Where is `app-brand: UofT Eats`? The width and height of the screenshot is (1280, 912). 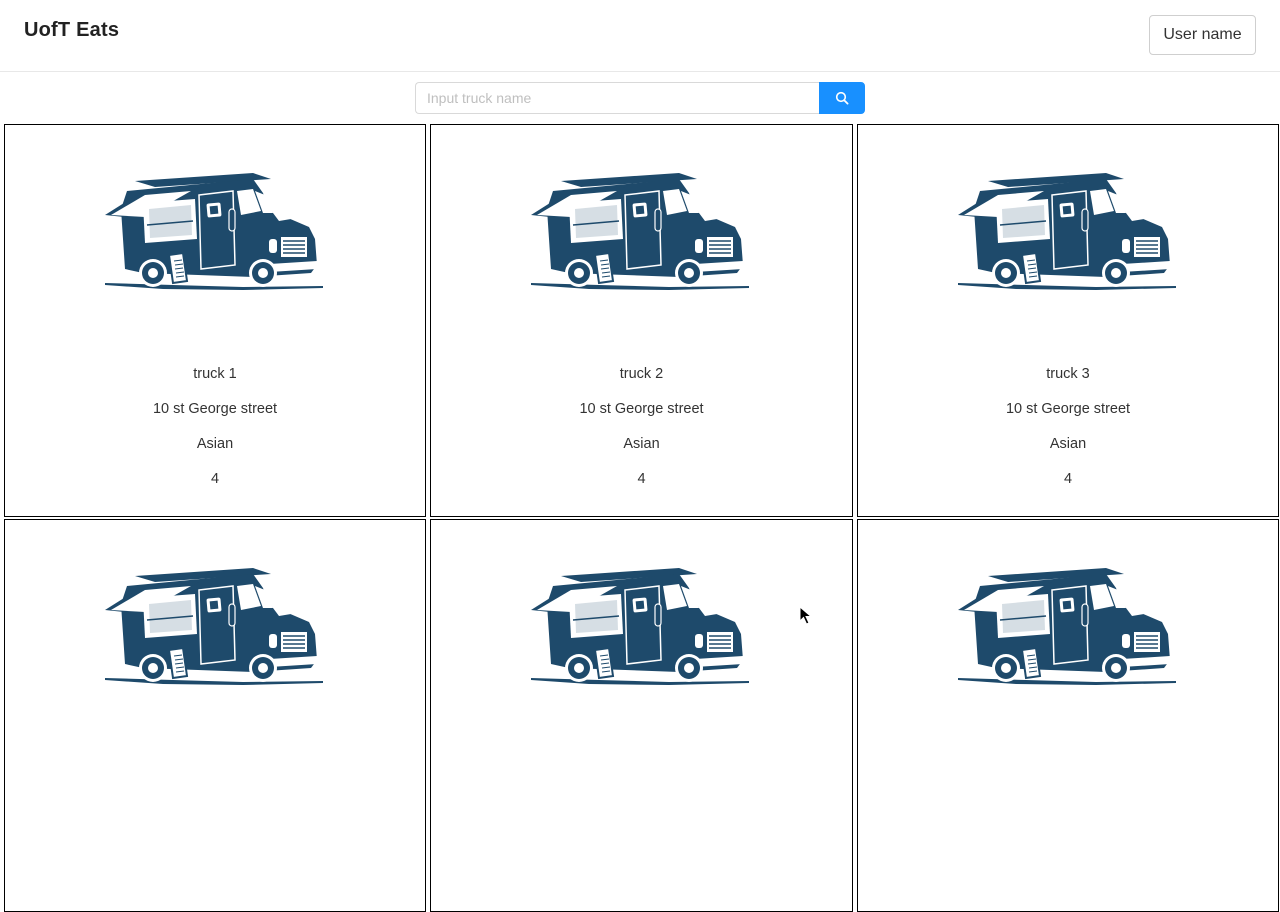
app-brand: UofT Eats is located at coordinates (71, 30).